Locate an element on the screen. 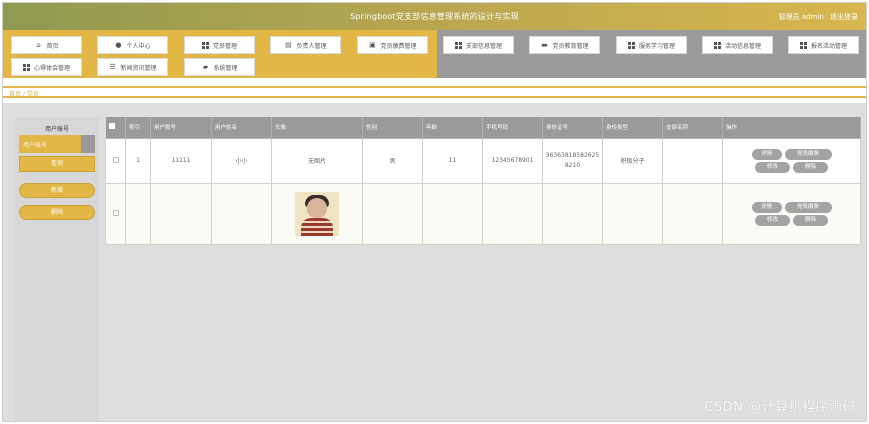  batch-delete-button: 删除 is located at coordinates (57, 212).